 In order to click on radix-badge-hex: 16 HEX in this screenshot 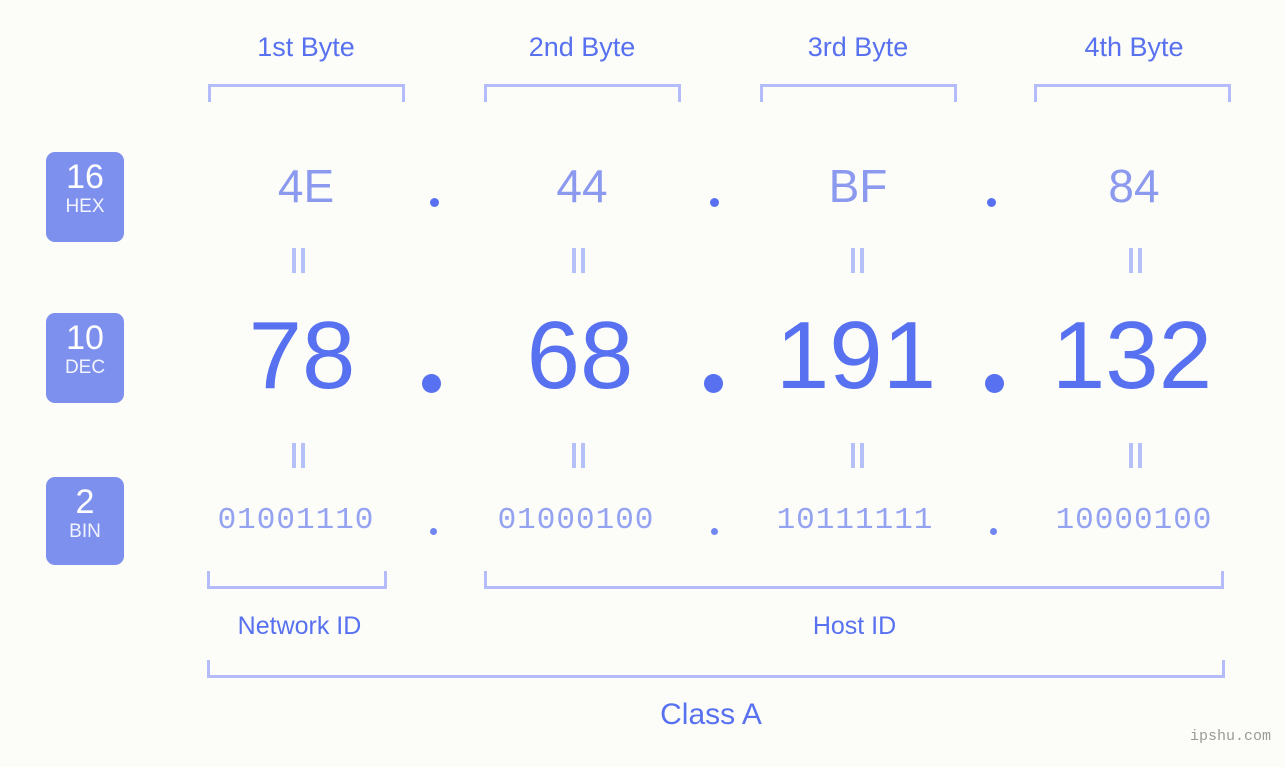, I will do `click(85, 197)`.